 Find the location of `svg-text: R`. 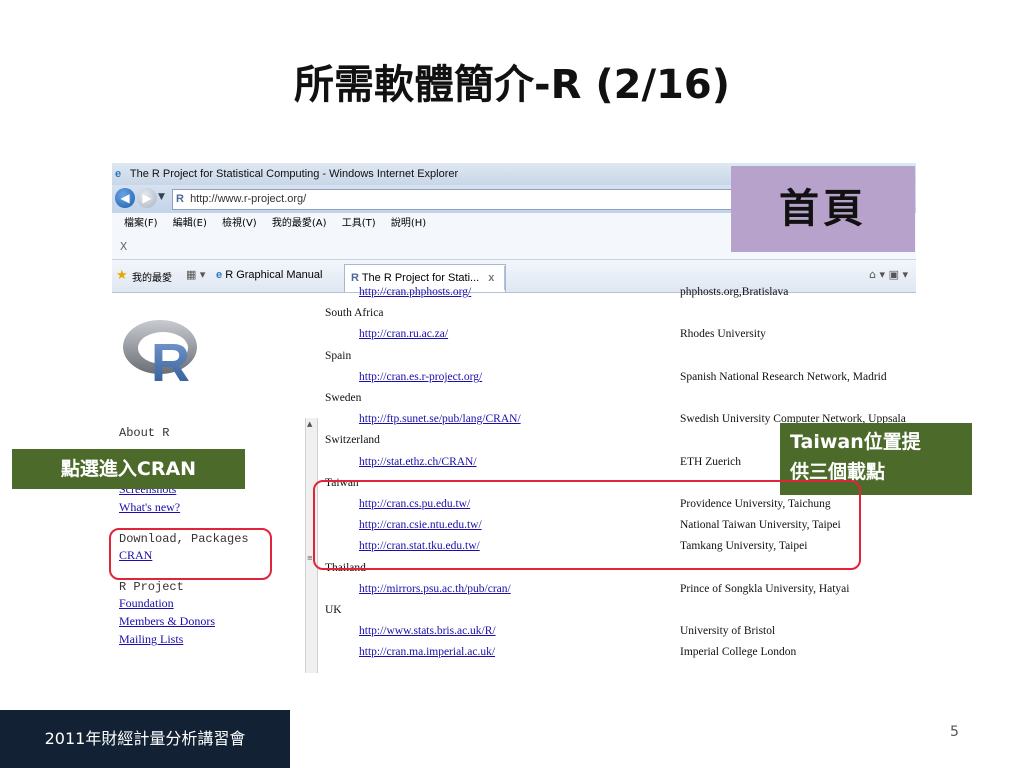

svg-text: R is located at coordinates (170, 359).